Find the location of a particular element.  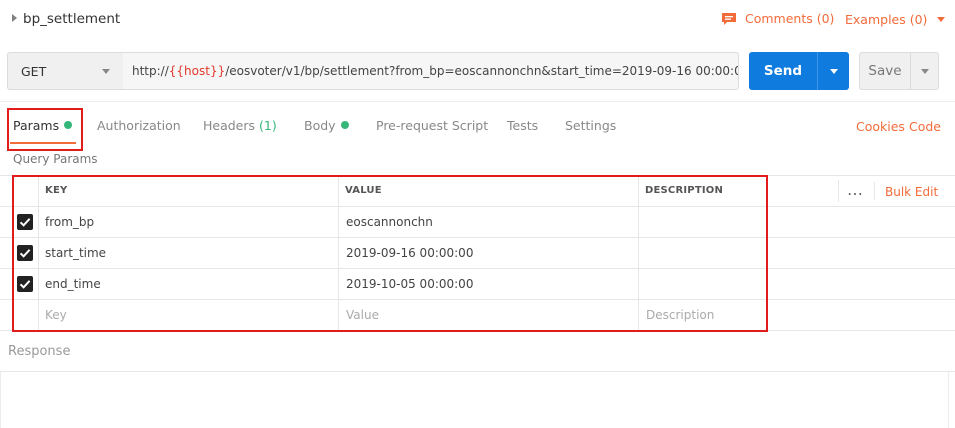

send-options-button is located at coordinates (833, 71).